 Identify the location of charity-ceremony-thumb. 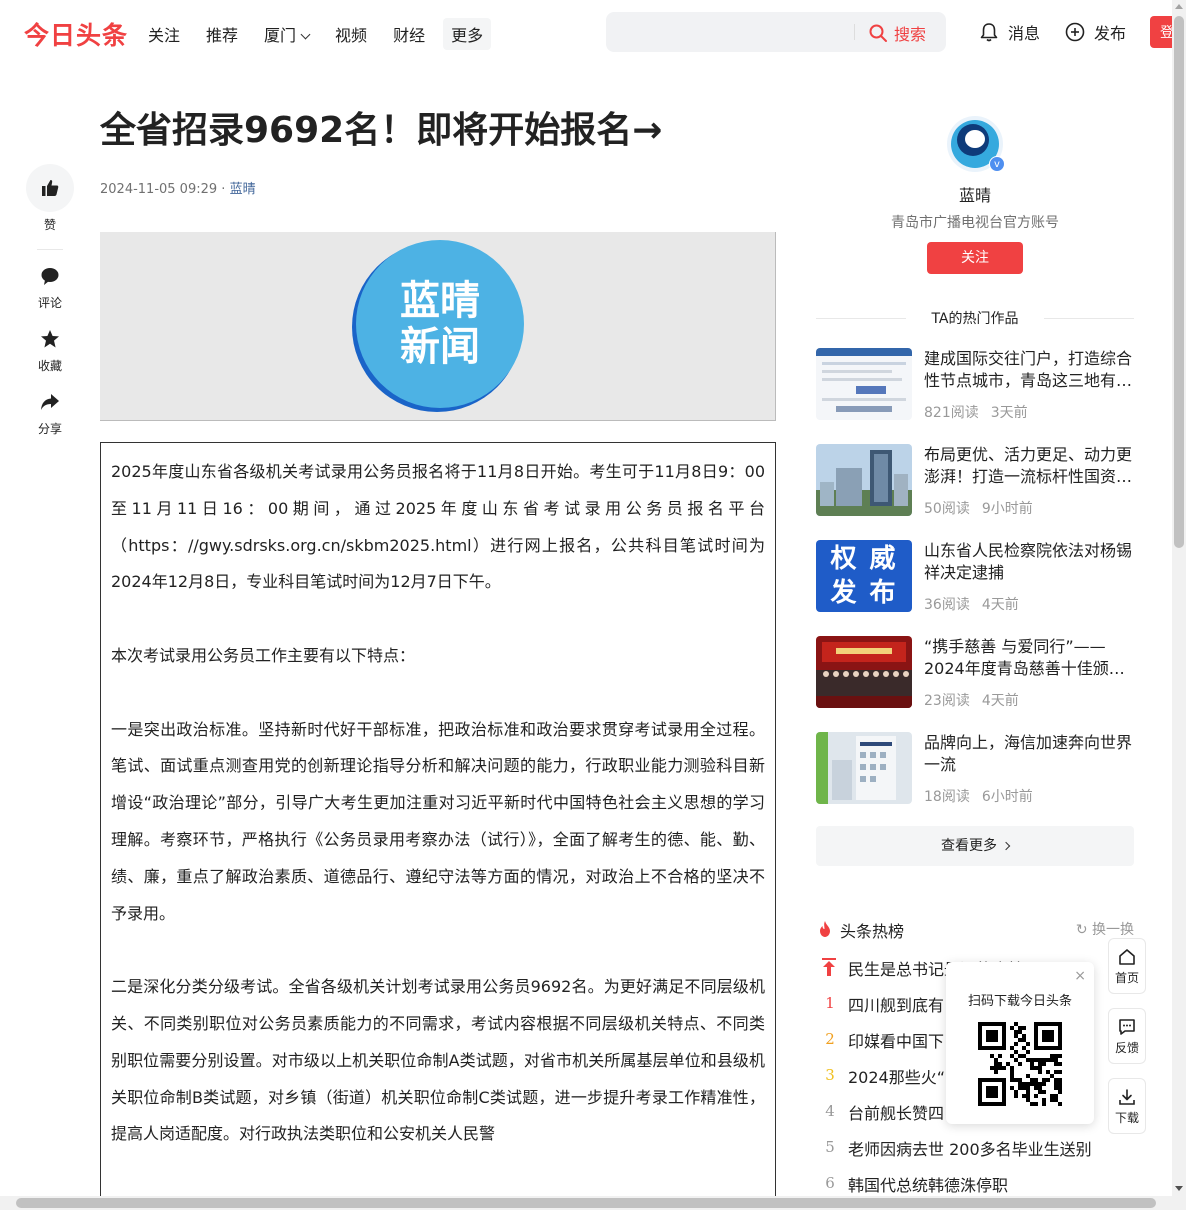
(864, 672).